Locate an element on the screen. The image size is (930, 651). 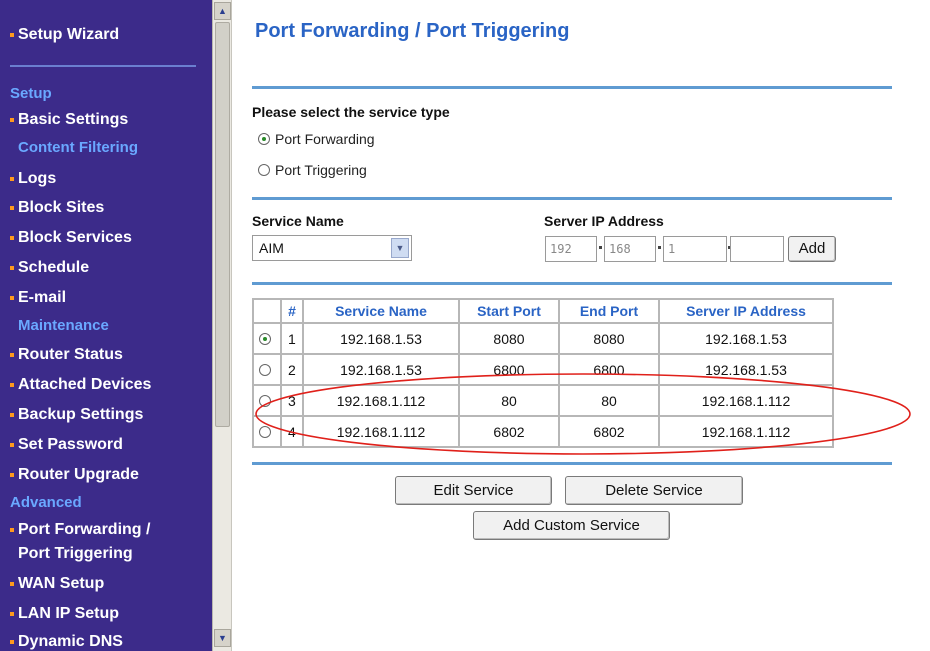
sidebar-item-router-upgrade: Router Upgrade is located at coordinates (74, 475).